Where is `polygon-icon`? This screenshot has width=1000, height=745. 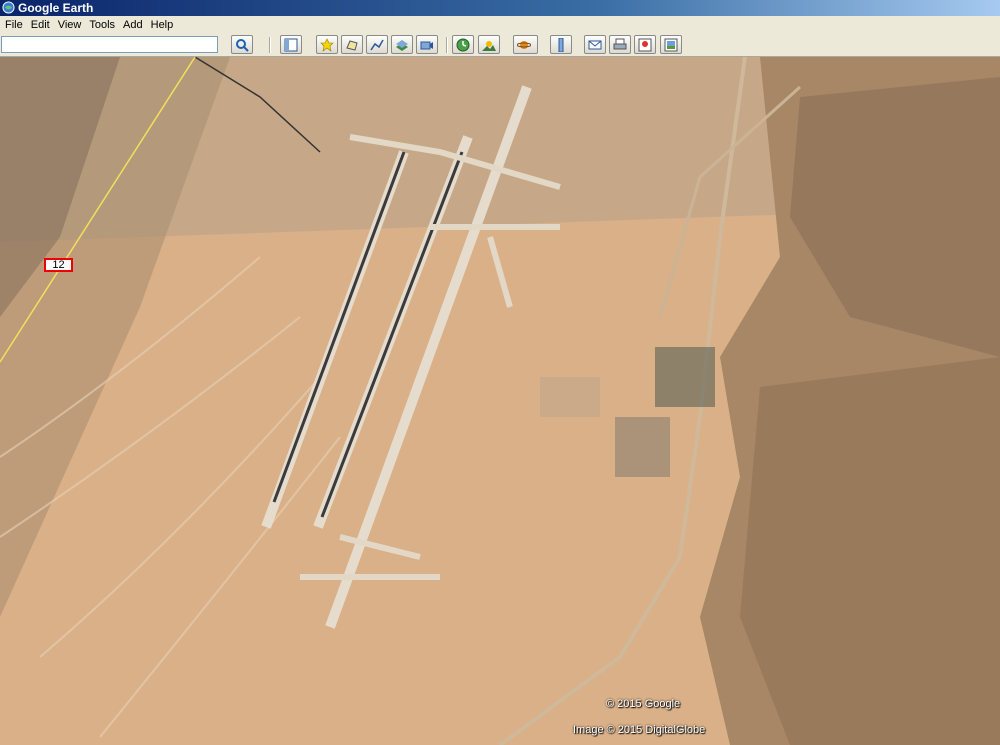
polygon-icon is located at coordinates (352, 45).